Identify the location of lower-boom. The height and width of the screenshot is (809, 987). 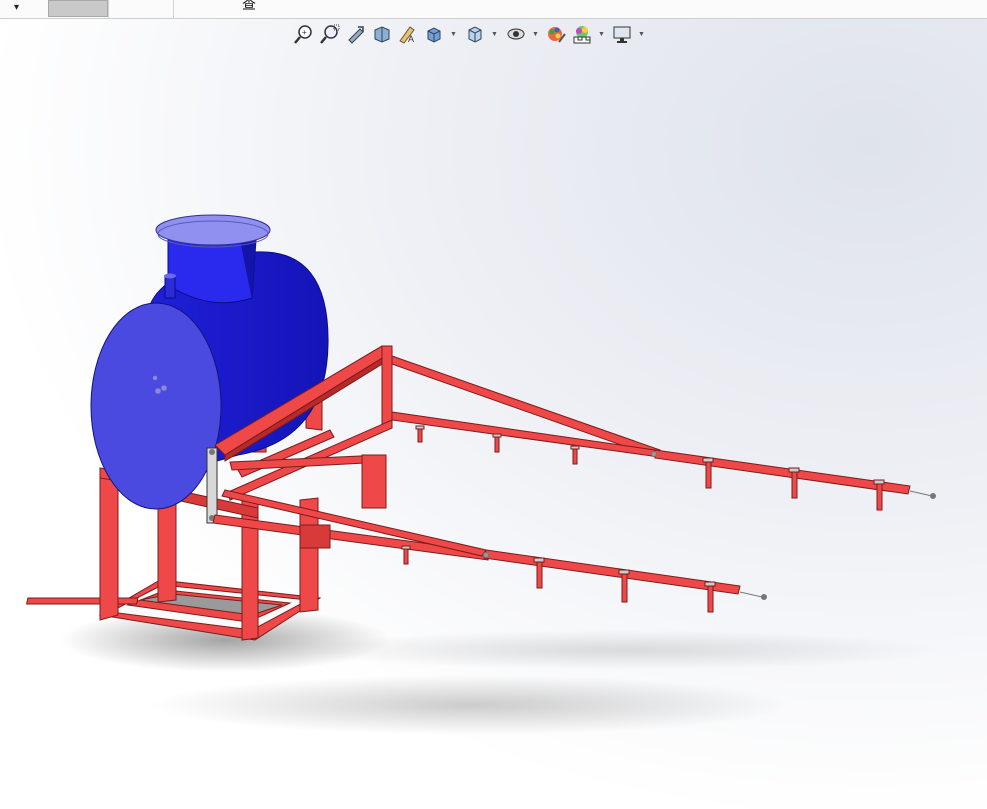
(476, 524).